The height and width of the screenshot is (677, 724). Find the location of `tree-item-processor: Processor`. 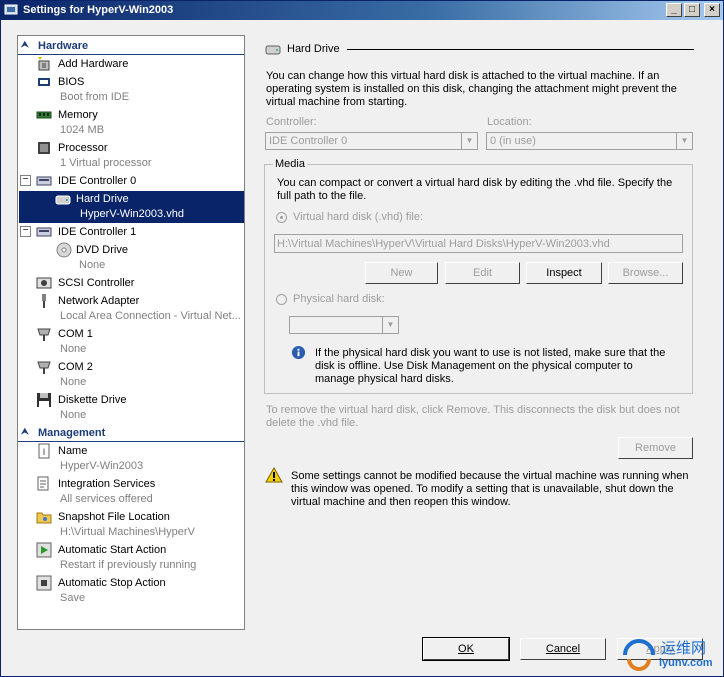

tree-item-processor: Processor is located at coordinates (131, 148).